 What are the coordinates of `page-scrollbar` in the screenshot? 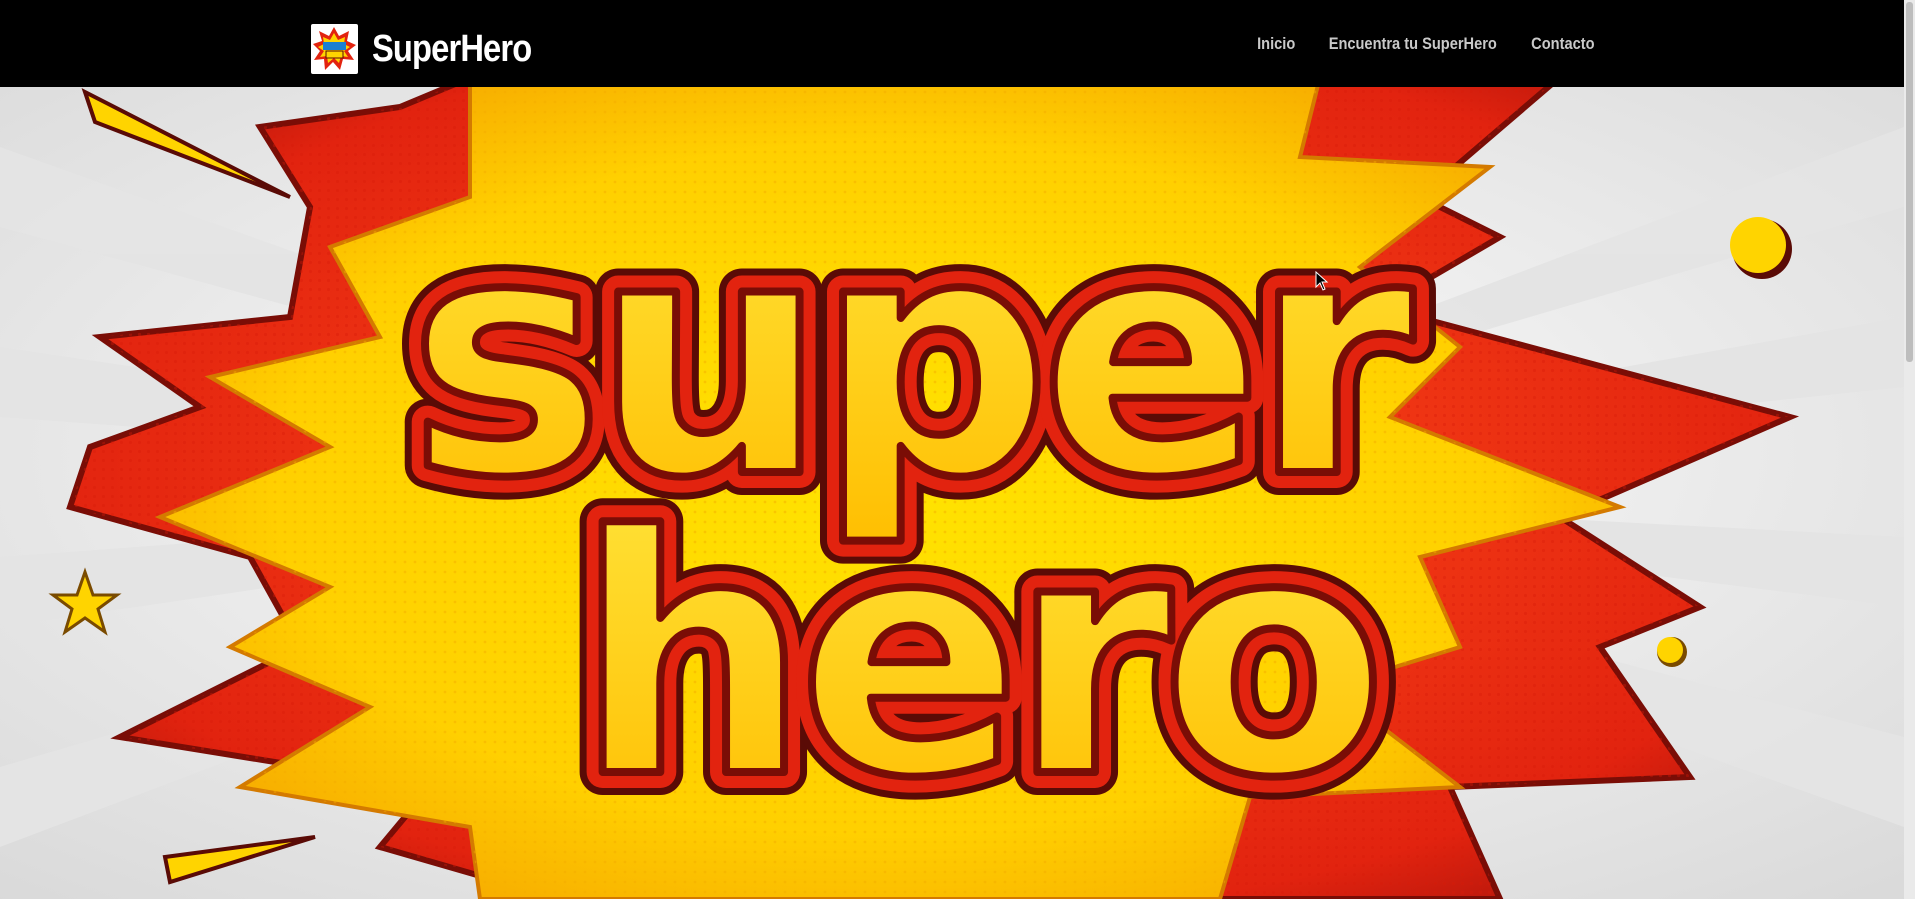 It's located at (1909, 449).